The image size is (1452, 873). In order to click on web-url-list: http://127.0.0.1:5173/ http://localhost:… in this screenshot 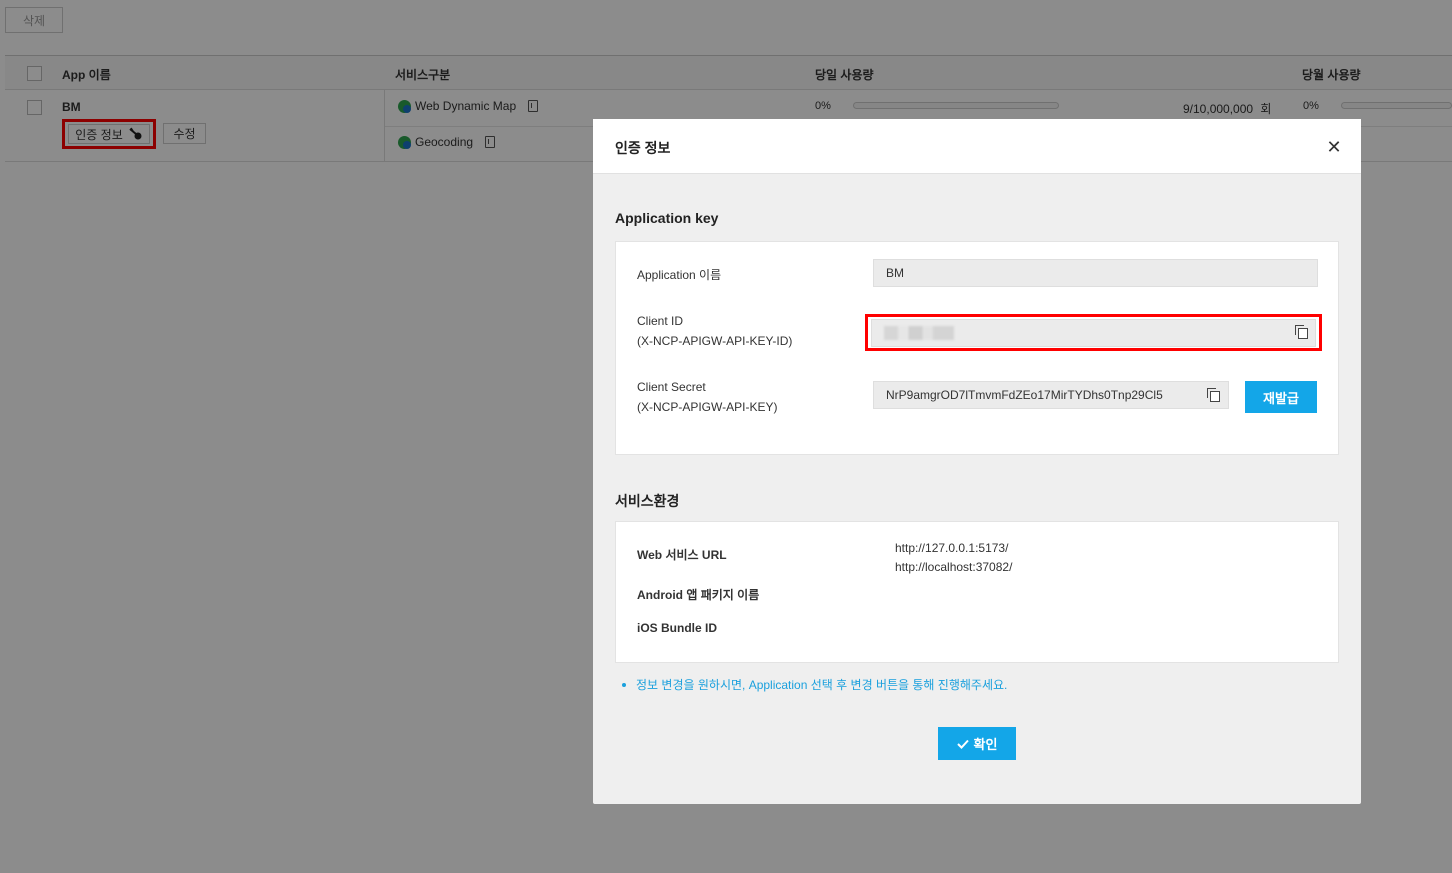, I will do `click(953, 558)`.